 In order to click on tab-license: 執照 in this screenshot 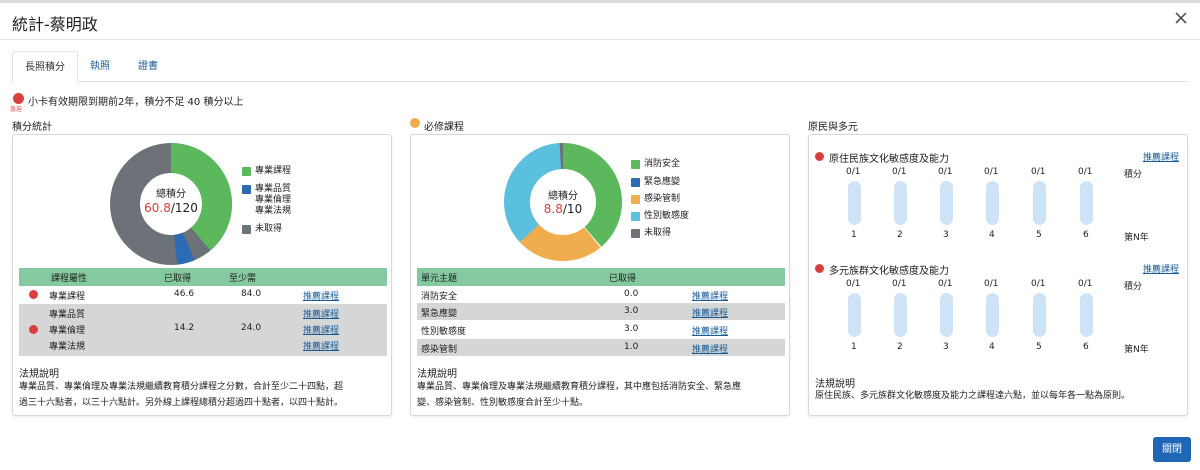, I will do `click(100, 66)`.